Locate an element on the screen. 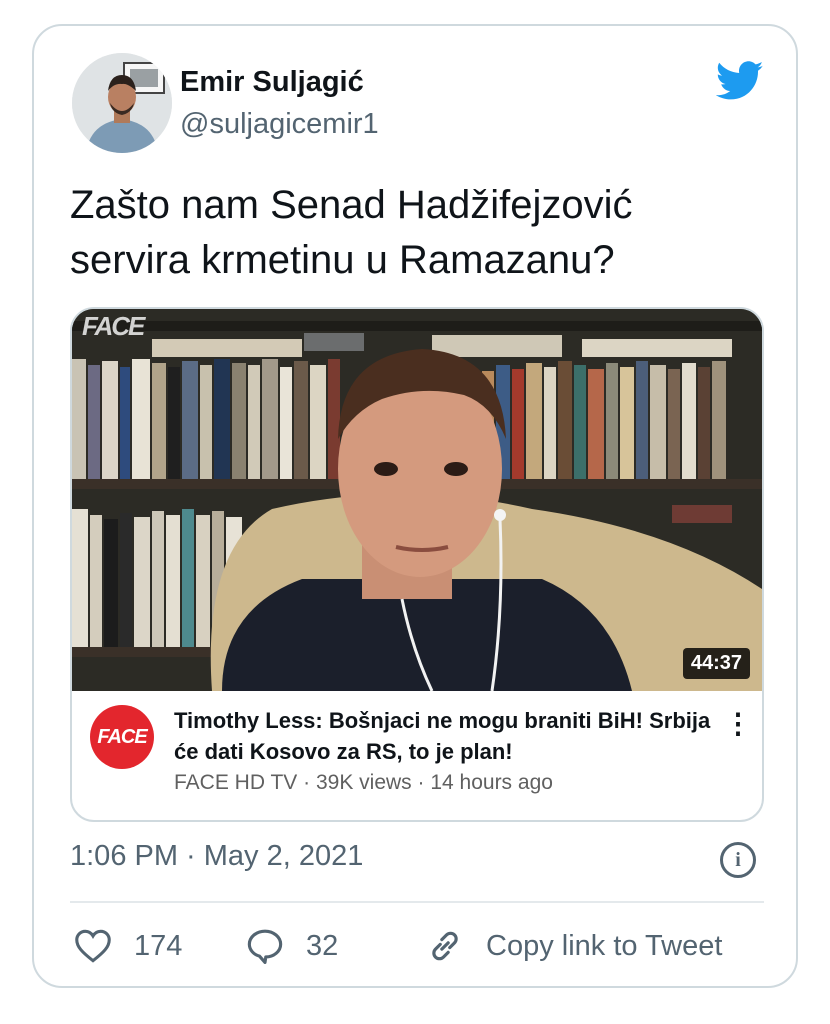 The width and height of the screenshot is (830, 1024). video-meta: FACE HD TV · 39K views · 14 hours ago is located at coordinates (363, 782).